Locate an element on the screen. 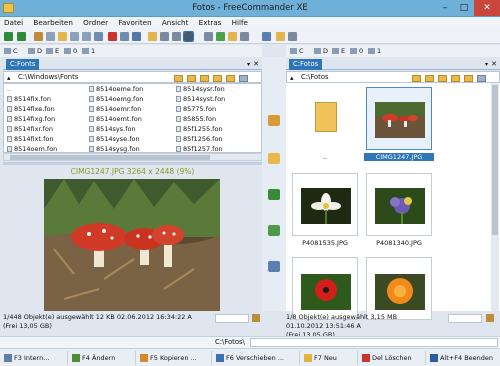 The image size is (500, 366). drive-c-right: C is located at coordinates (297, 51).